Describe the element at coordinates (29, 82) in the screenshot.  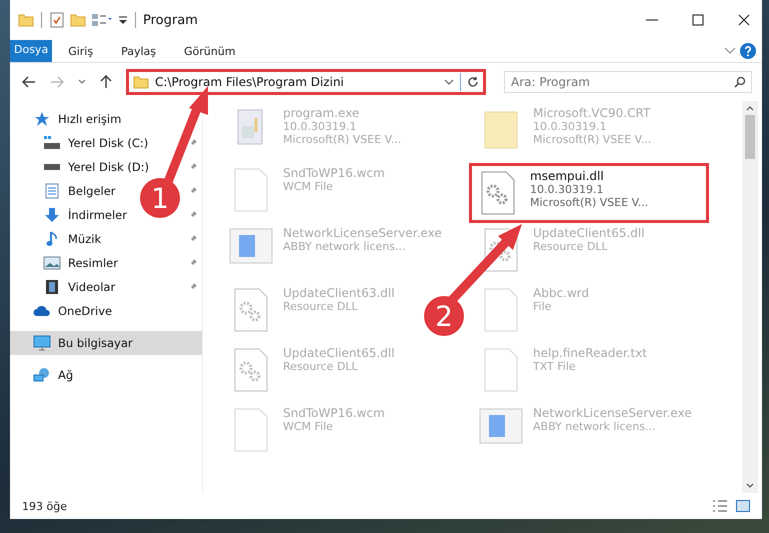
I see `back-arrow-icon` at that location.